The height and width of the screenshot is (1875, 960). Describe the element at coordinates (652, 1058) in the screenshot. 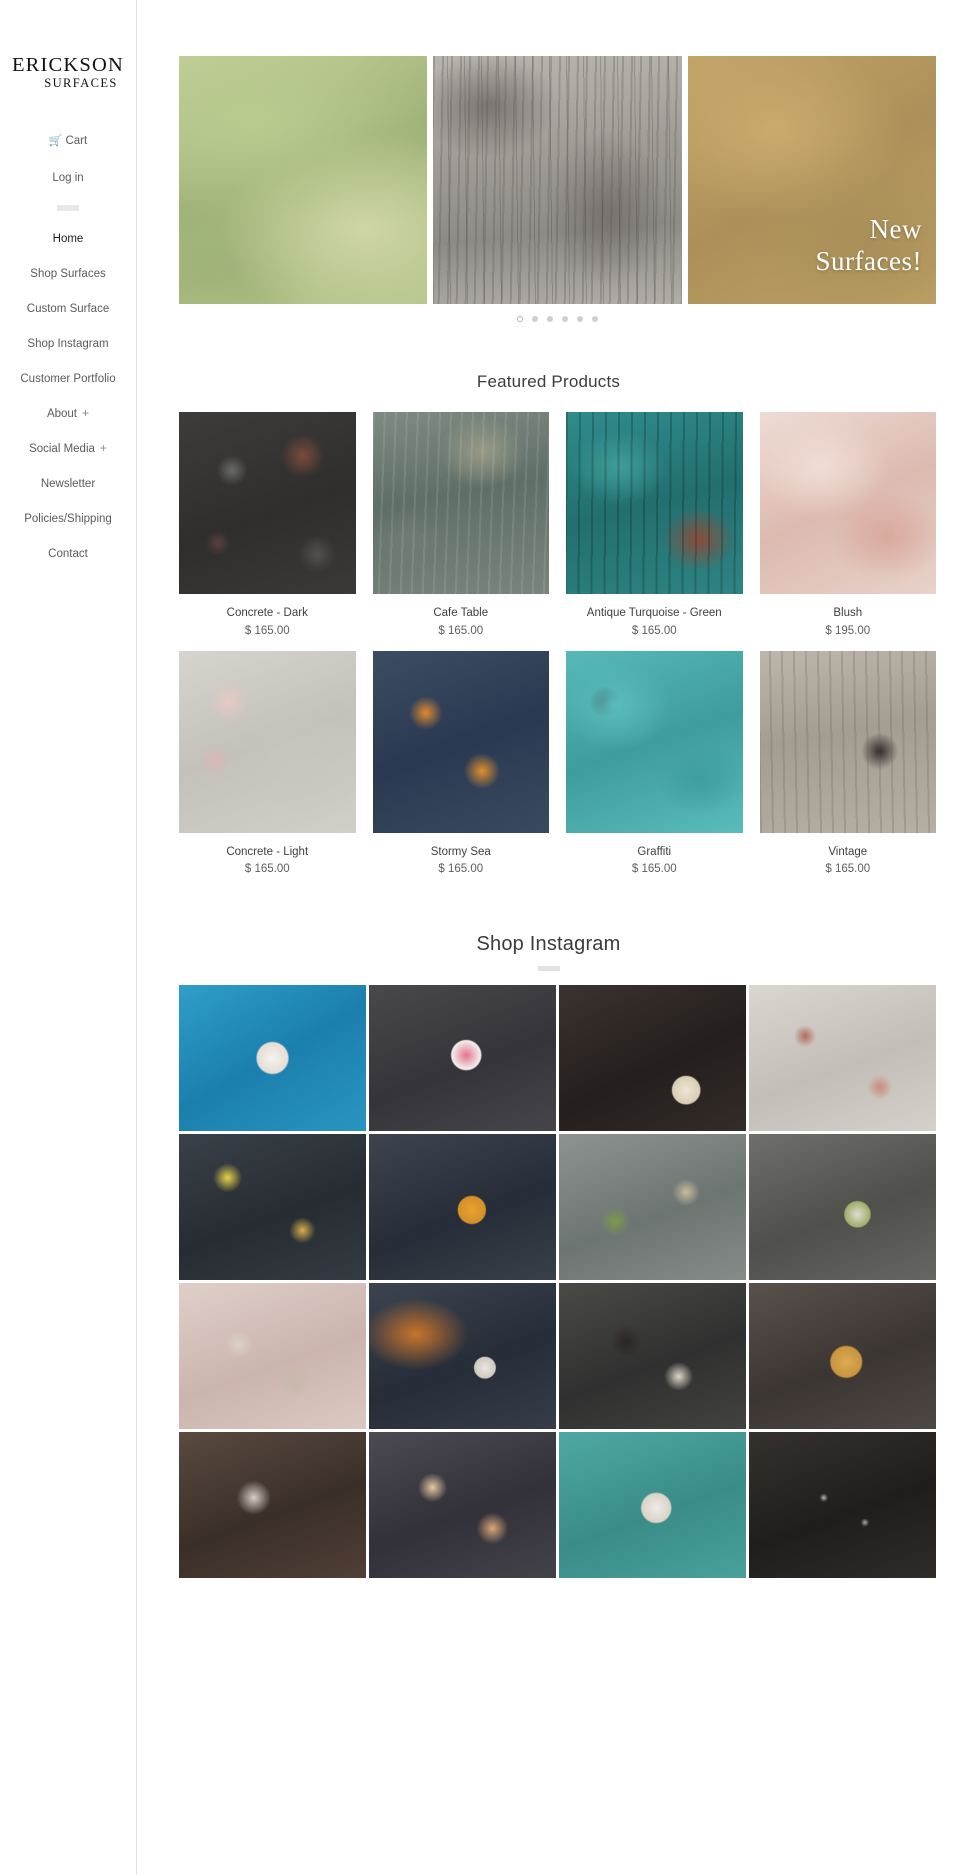

I see `instagram-tile-ramen-bowl-dark` at that location.